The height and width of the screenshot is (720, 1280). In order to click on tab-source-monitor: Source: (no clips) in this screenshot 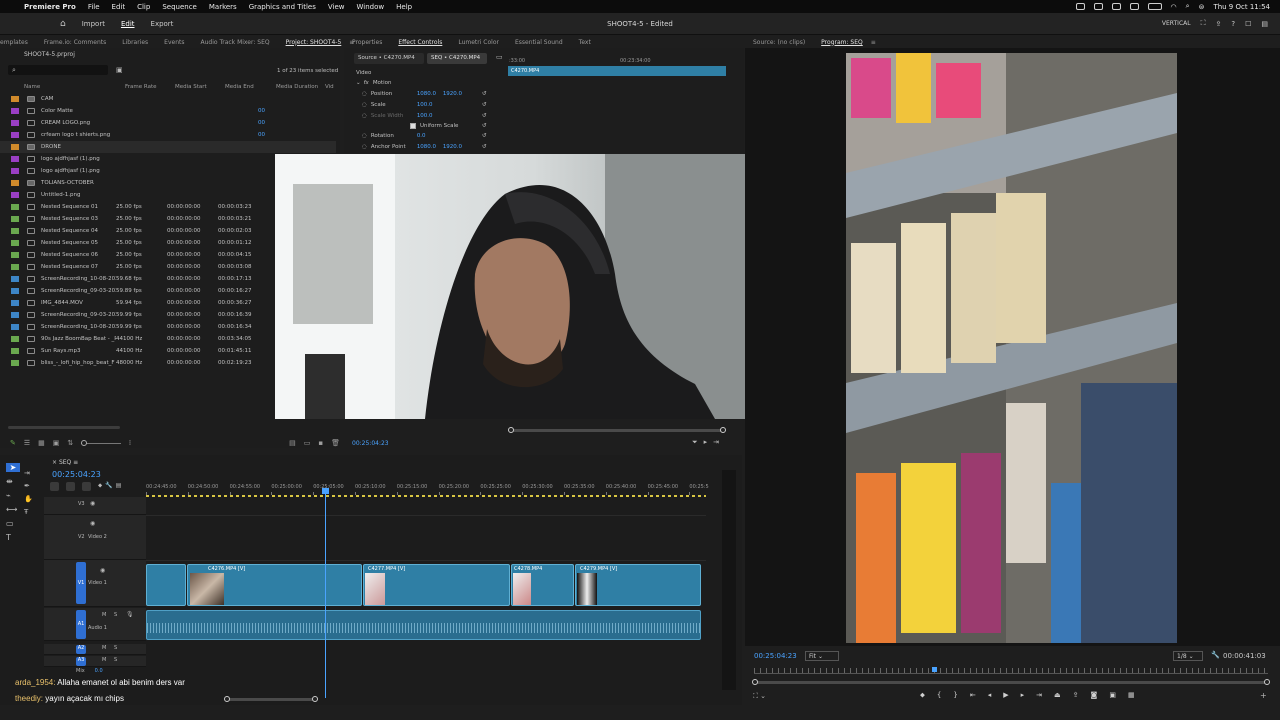, I will do `click(779, 42)`.